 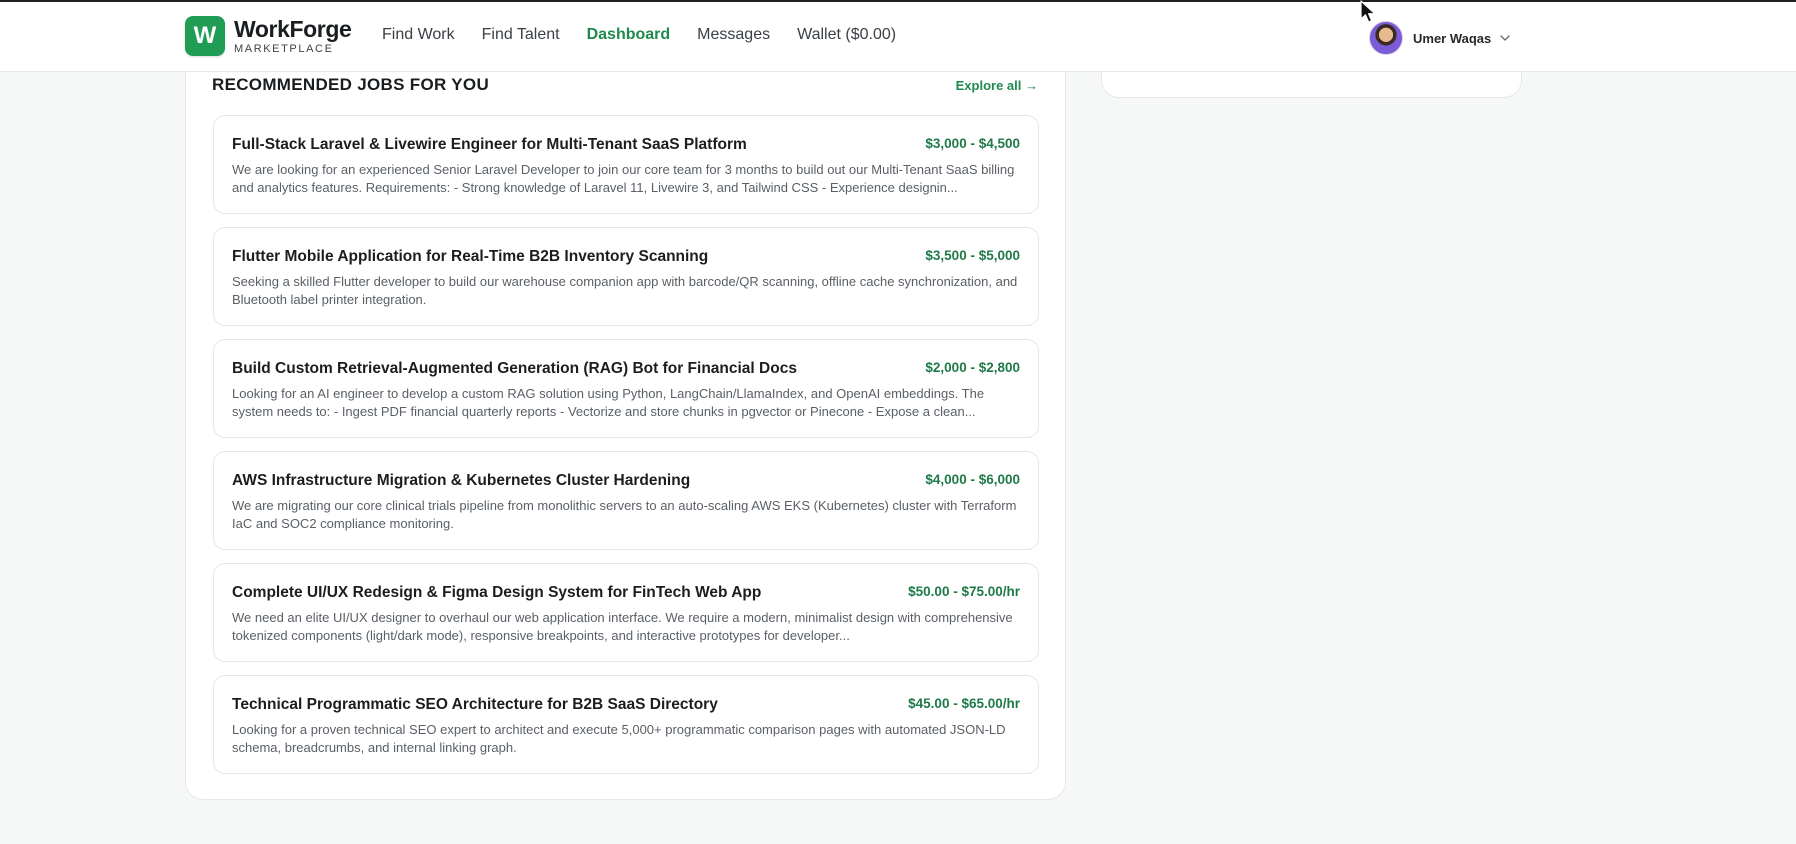 What do you see at coordinates (846, 35) in the screenshot?
I see `nav-wallet: Wallet ($0.00)` at bounding box center [846, 35].